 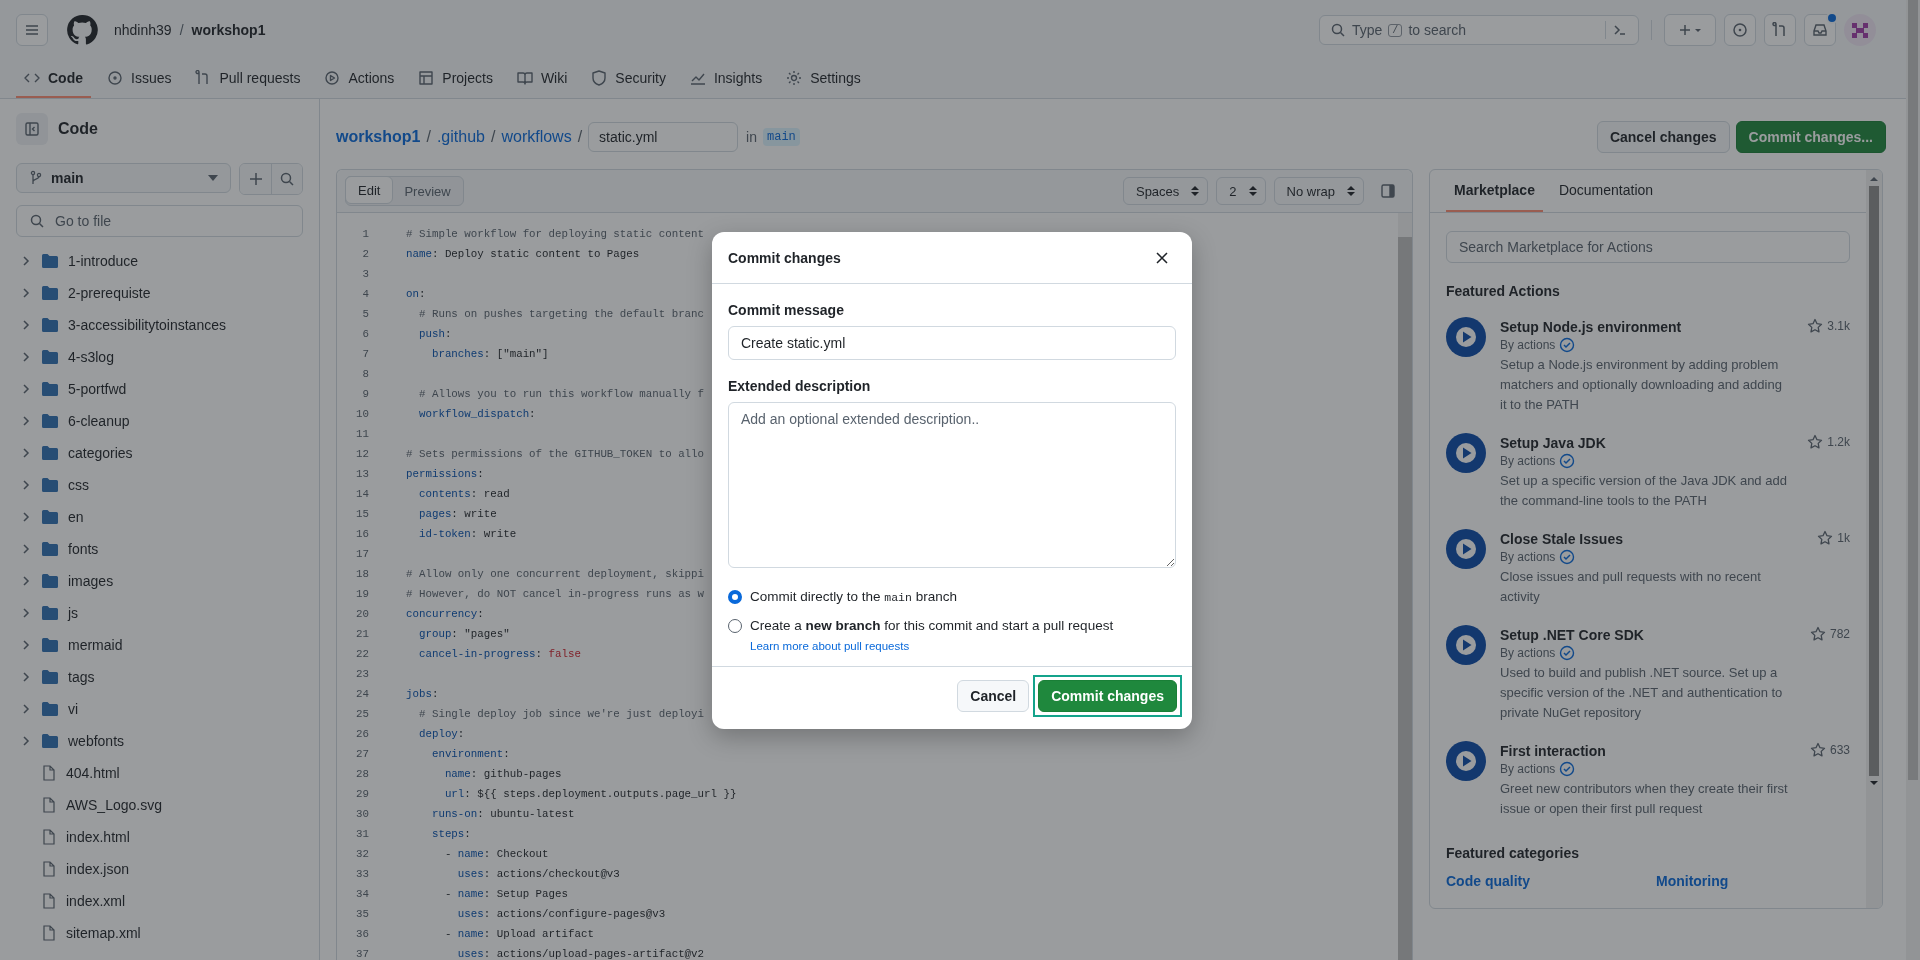 I want to click on file-tree-item: categories, so click(x=159, y=453).